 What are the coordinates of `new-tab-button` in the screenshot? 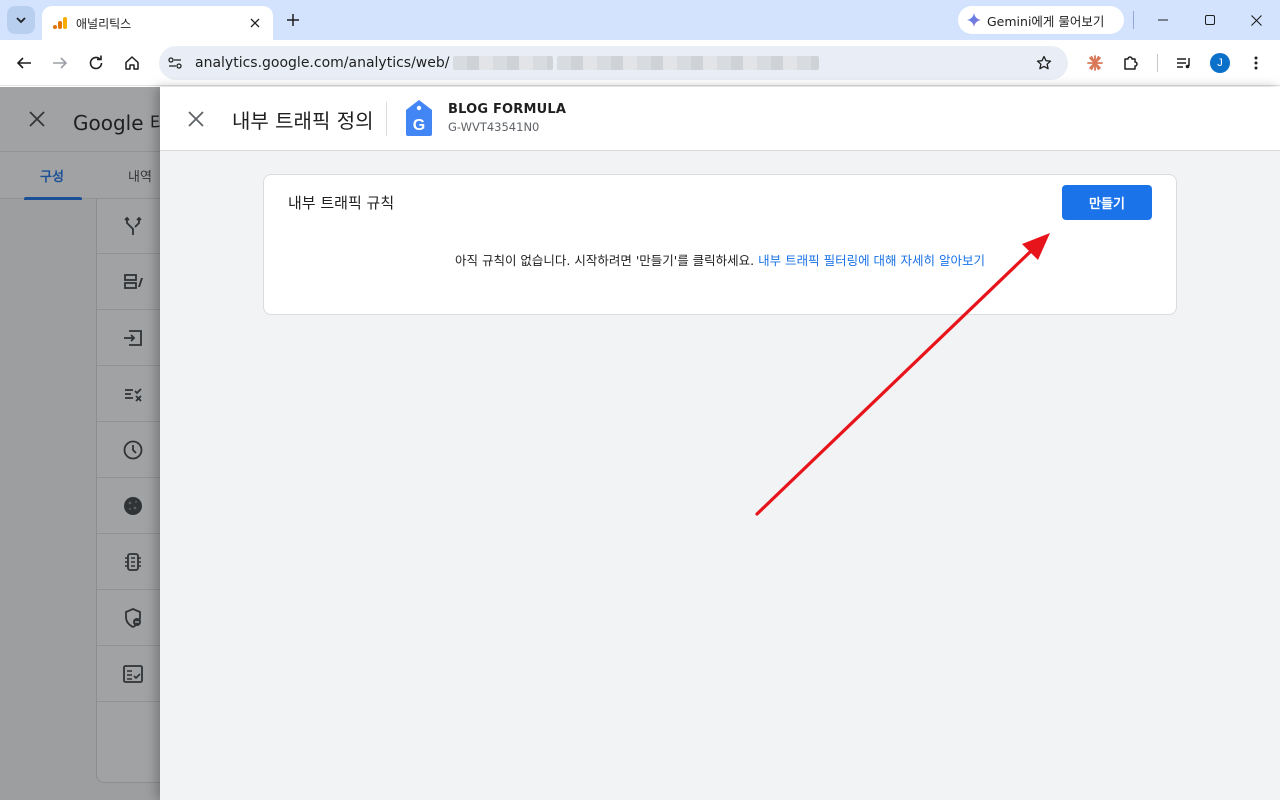 It's located at (293, 20).